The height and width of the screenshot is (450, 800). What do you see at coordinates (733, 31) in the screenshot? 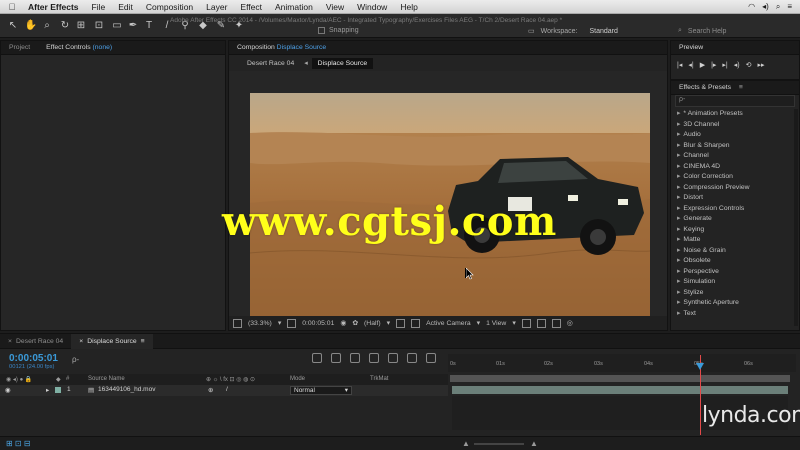
I see `search-help-field: ⌕ Search Help` at bounding box center [733, 31].